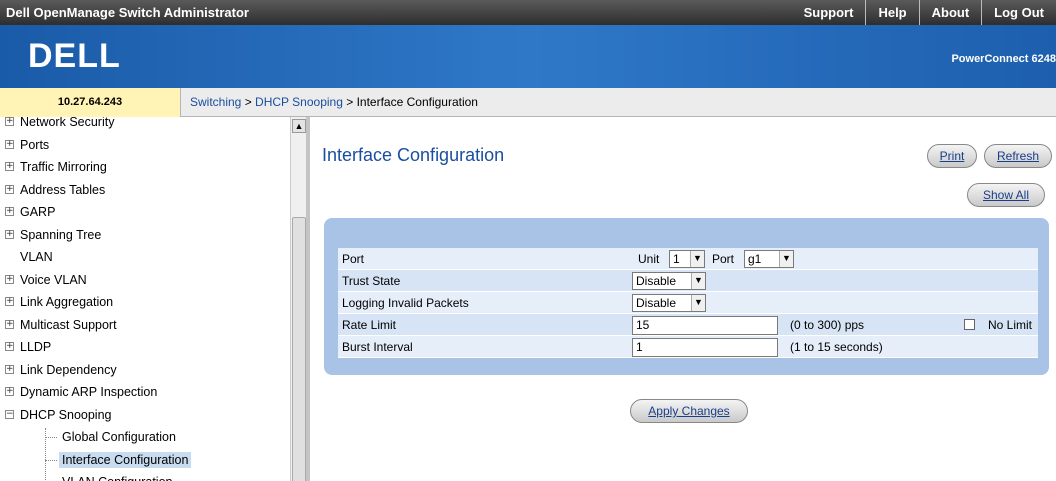  Describe the element at coordinates (144, 325) in the screenshot. I see `sidebar-item-multicast-support: + Multicast Support` at that location.